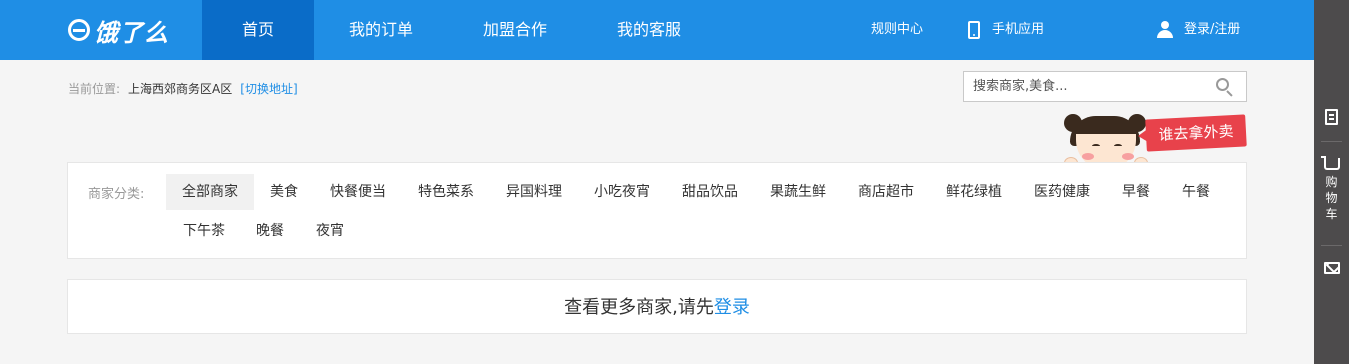  Describe the element at coordinates (1330, 163) in the screenshot. I see `cart-icon` at that location.